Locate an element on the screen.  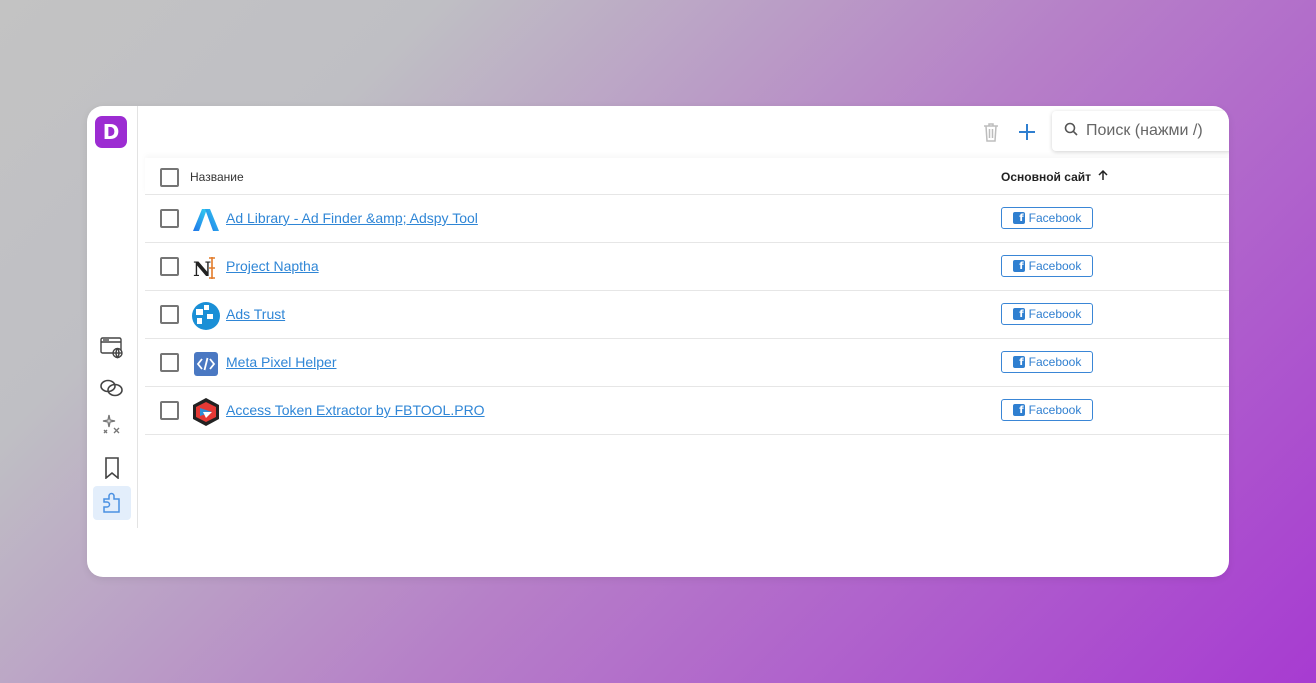
extension-link: Ads Trust is located at coordinates (255, 314).